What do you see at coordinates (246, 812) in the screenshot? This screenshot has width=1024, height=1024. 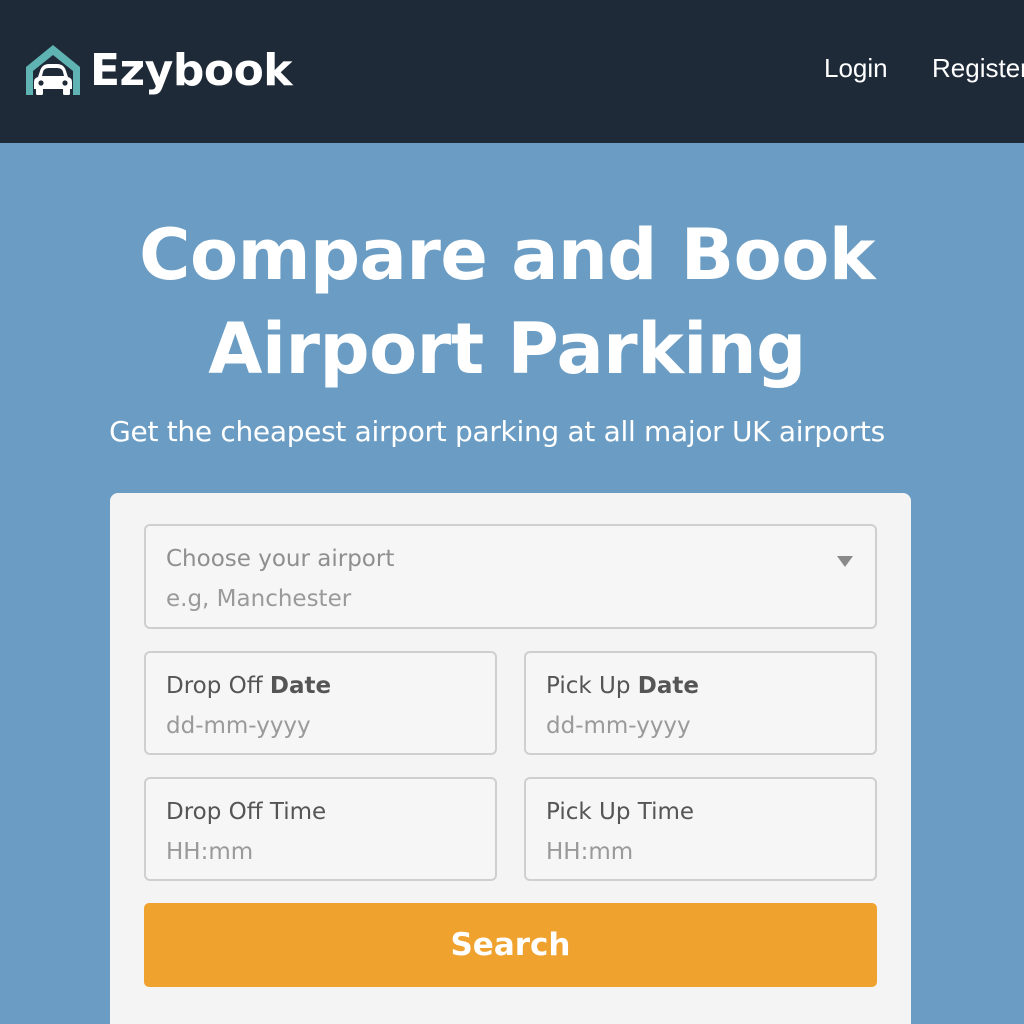 I see `drop-off-time-label: Drop Off Time` at bounding box center [246, 812].